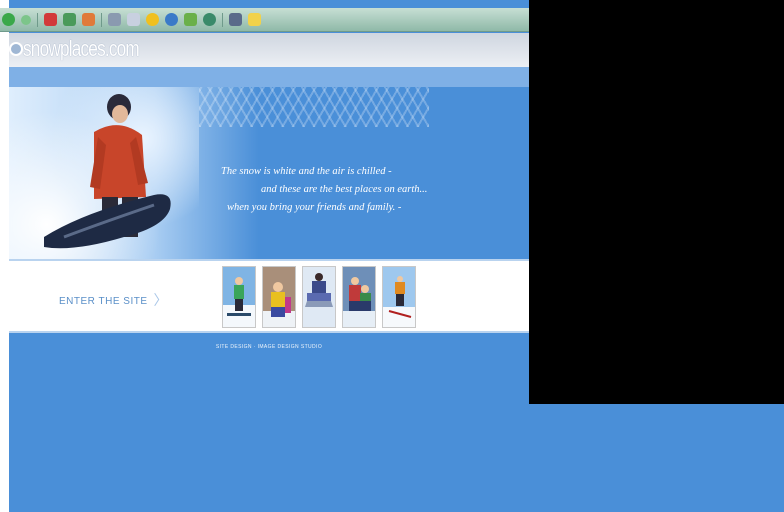  I want to click on header-band, so click(269, 77).